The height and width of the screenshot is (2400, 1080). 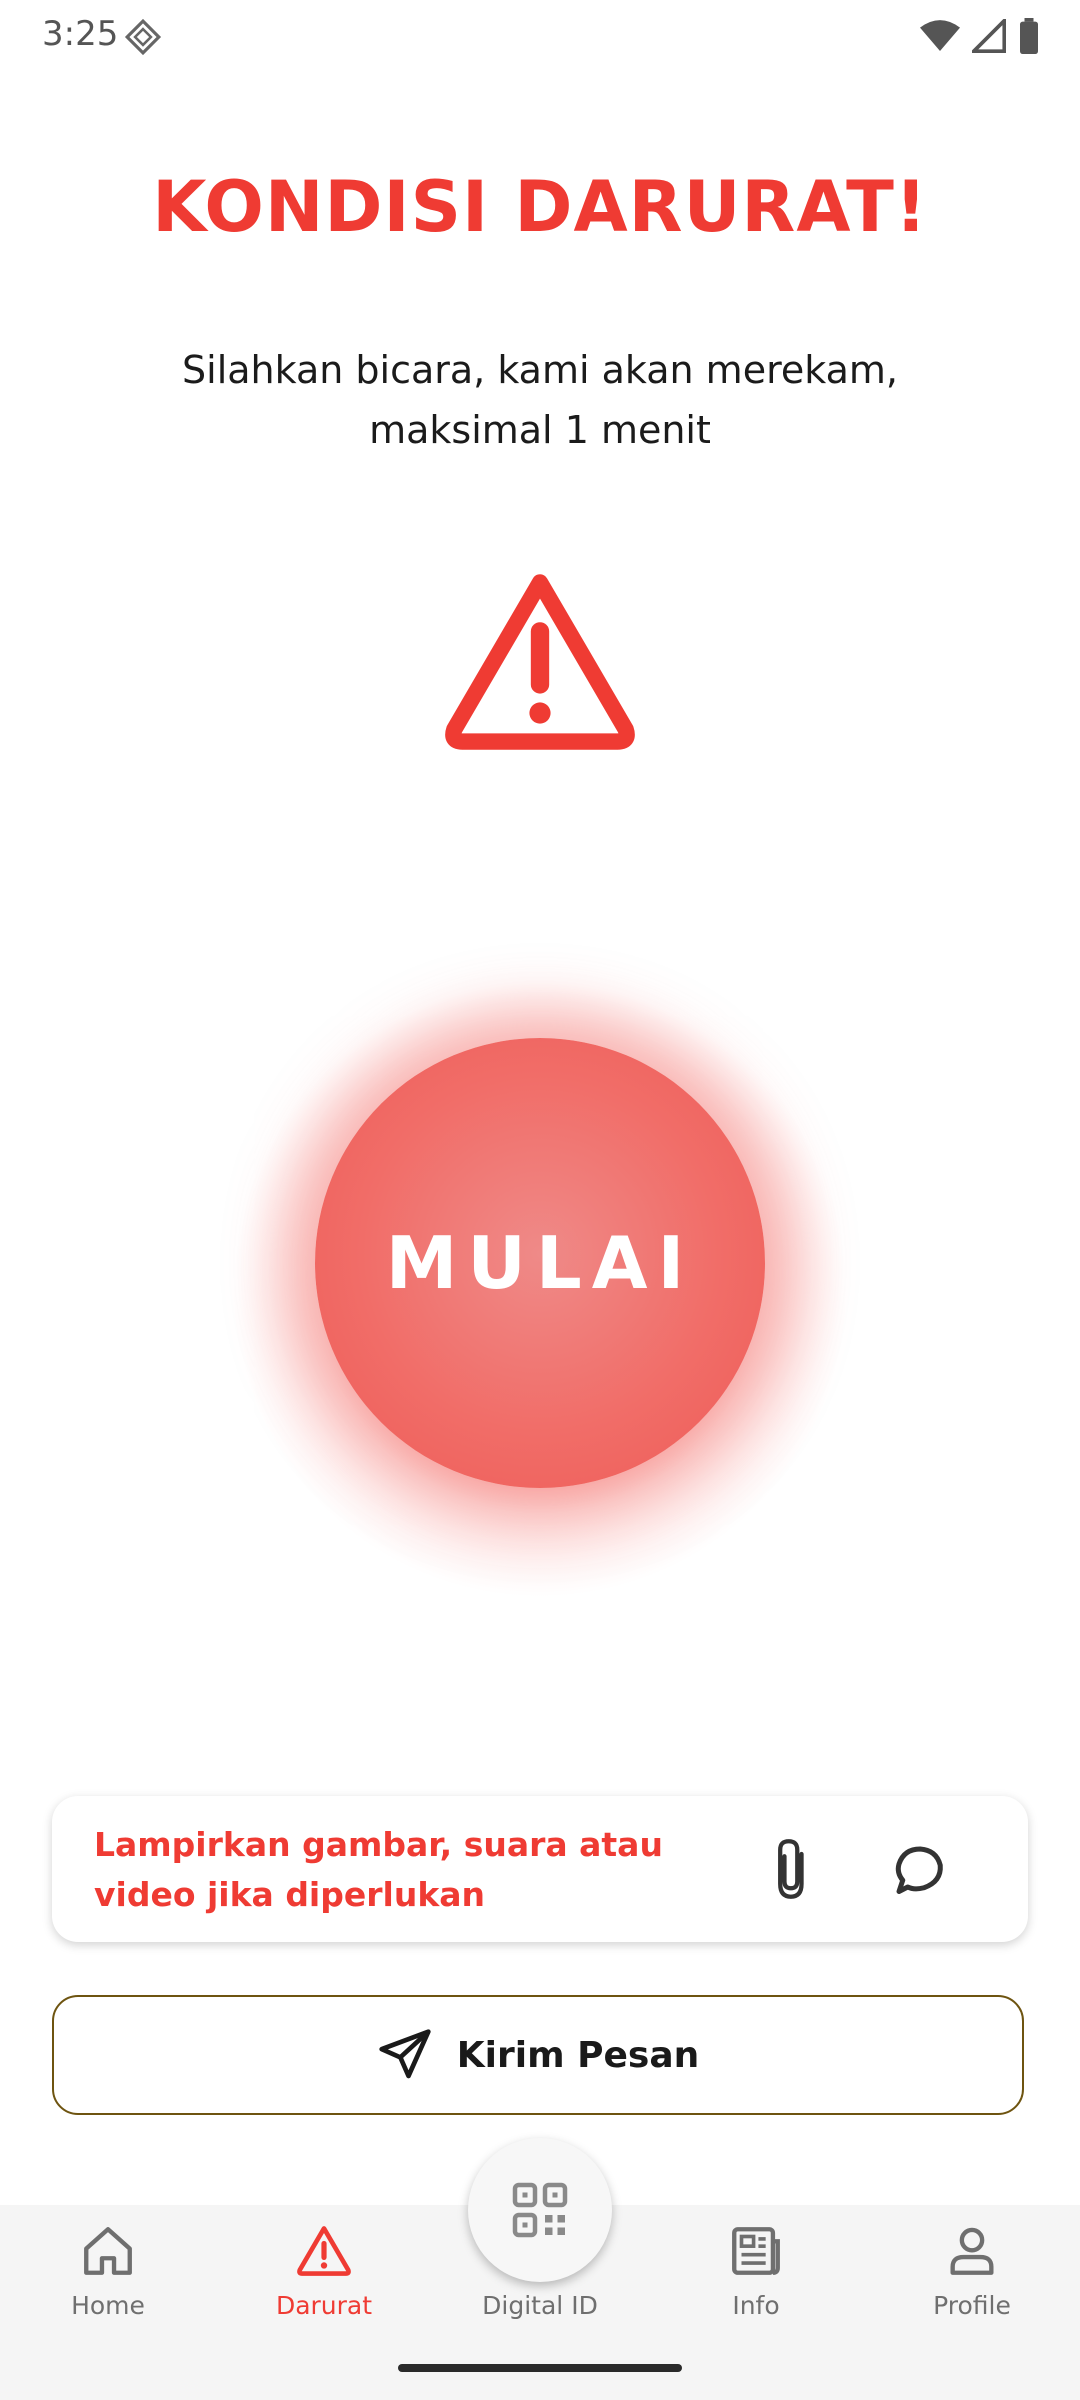 What do you see at coordinates (1029, 36) in the screenshot?
I see `battery-icon` at bounding box center [1029, 36].